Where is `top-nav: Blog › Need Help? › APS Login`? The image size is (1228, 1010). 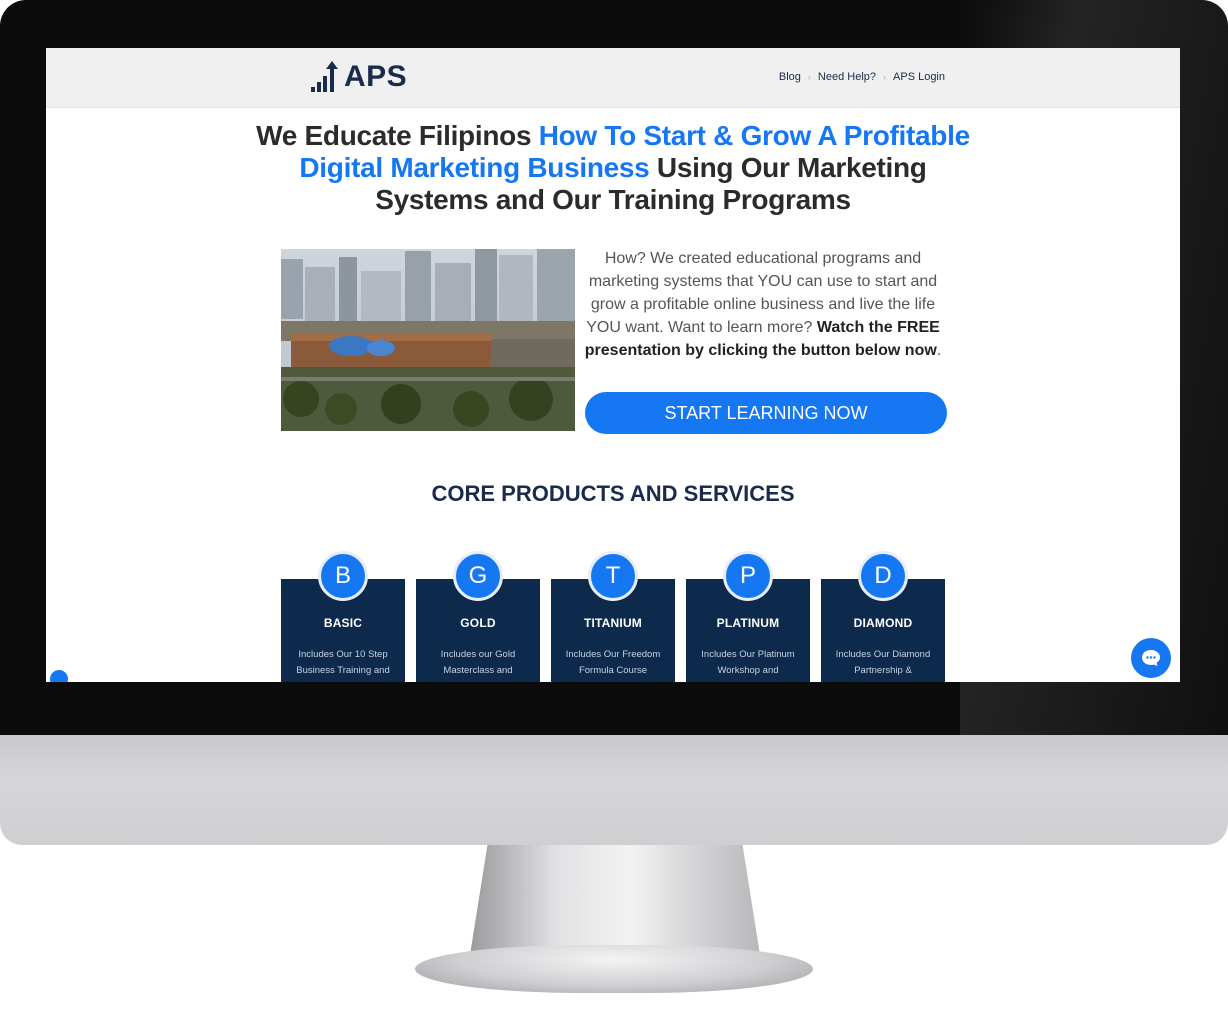 top-nav: Blog › Need Help? › APS Login is located at coordinates (862, 77).